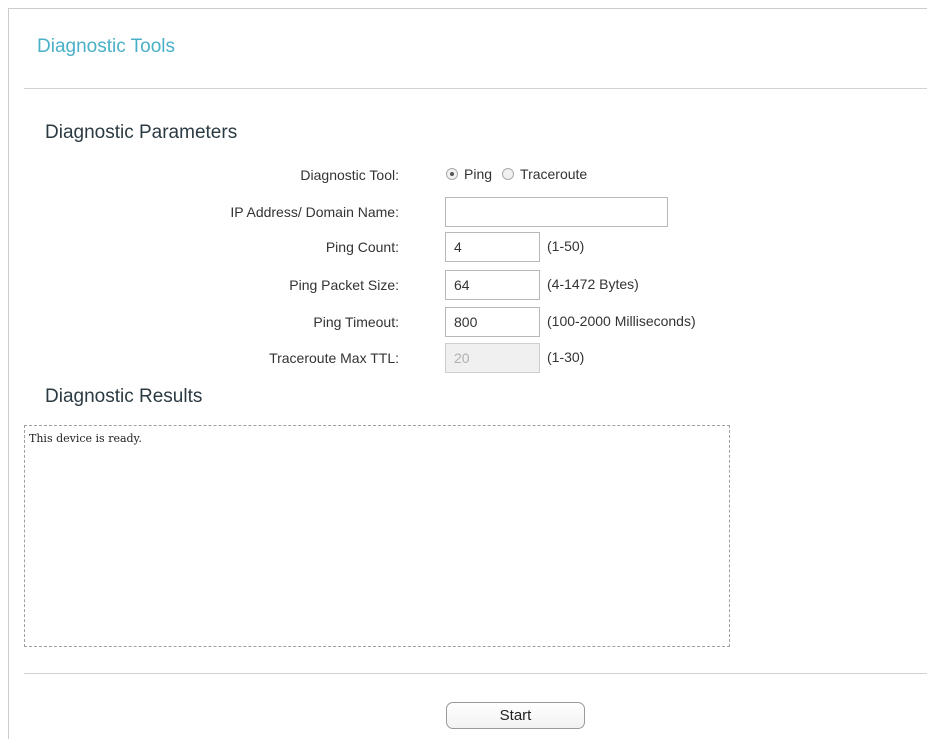 Image resolution: width=927 pixels, height=739 pixels. What do you see at coordinates (349, 175) in the screenshot?
I see `diagnostic-tool-label: Diagnostic Tool:` at bounding box center [349, 175].